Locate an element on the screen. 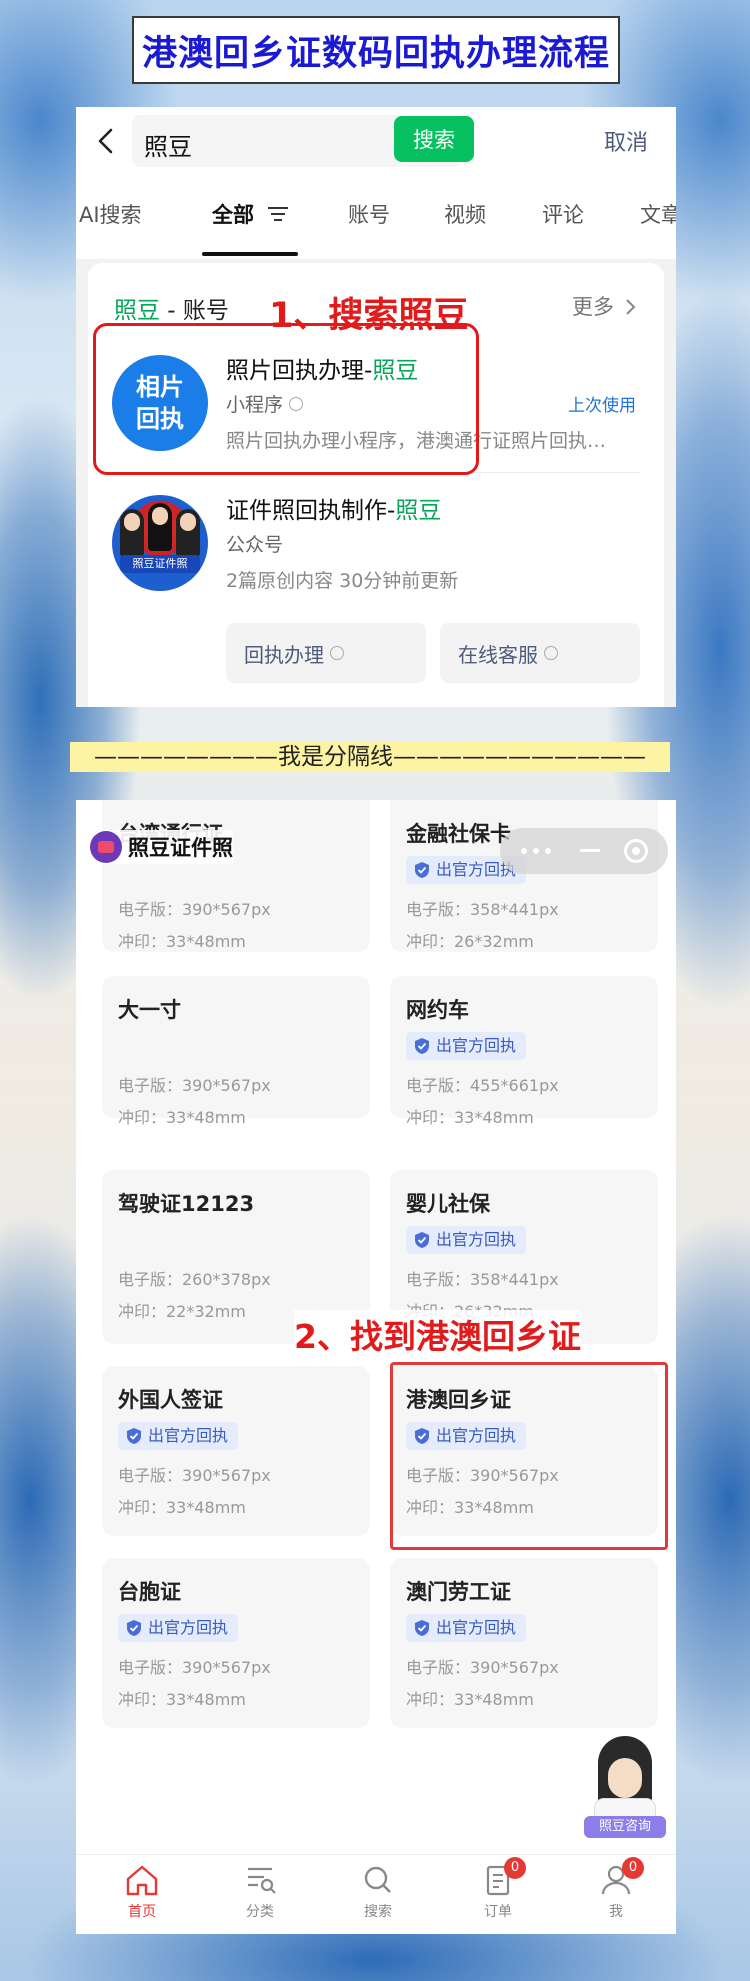 Image resolution: width=750 pixels, height=1981 pixels. category-icon is located at coordinates (262, 1880).